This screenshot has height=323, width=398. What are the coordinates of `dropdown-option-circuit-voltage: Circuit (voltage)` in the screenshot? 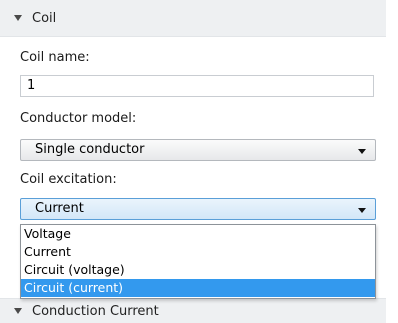 It's located at (198, 270).